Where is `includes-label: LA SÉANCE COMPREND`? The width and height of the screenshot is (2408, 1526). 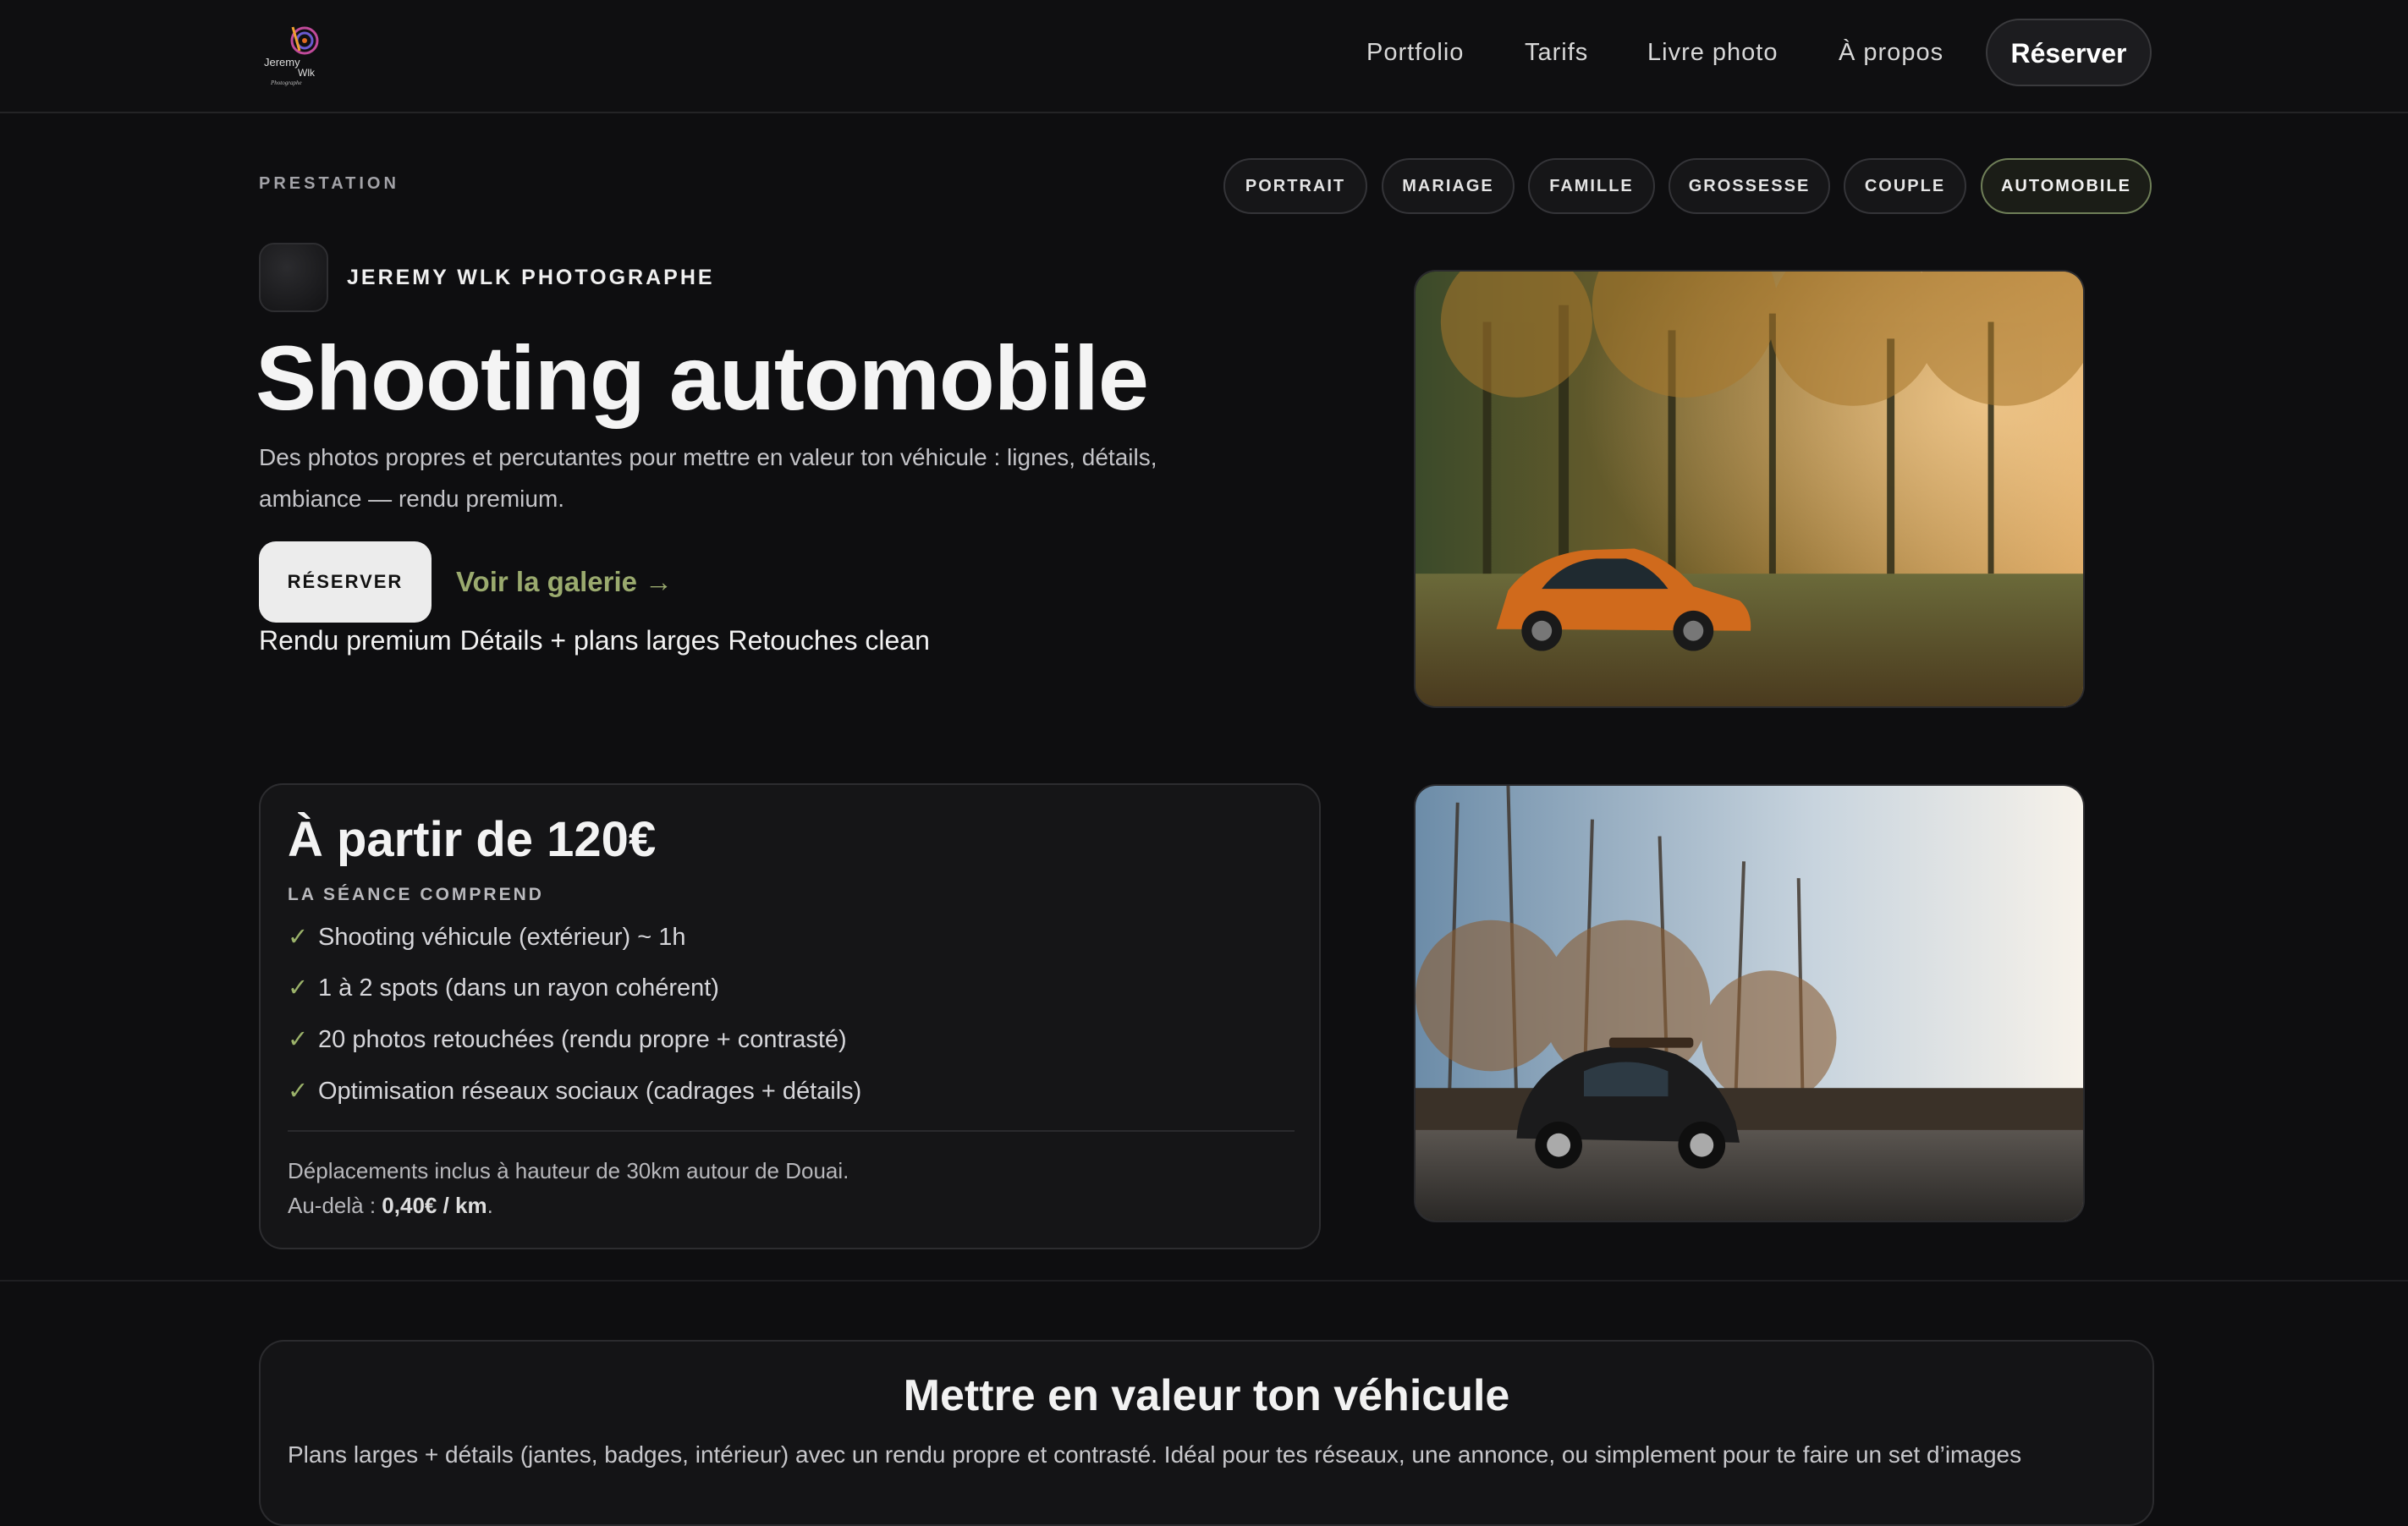 includes-label: LA SÉANCE COMPREND is located at coordinates (416, 894).